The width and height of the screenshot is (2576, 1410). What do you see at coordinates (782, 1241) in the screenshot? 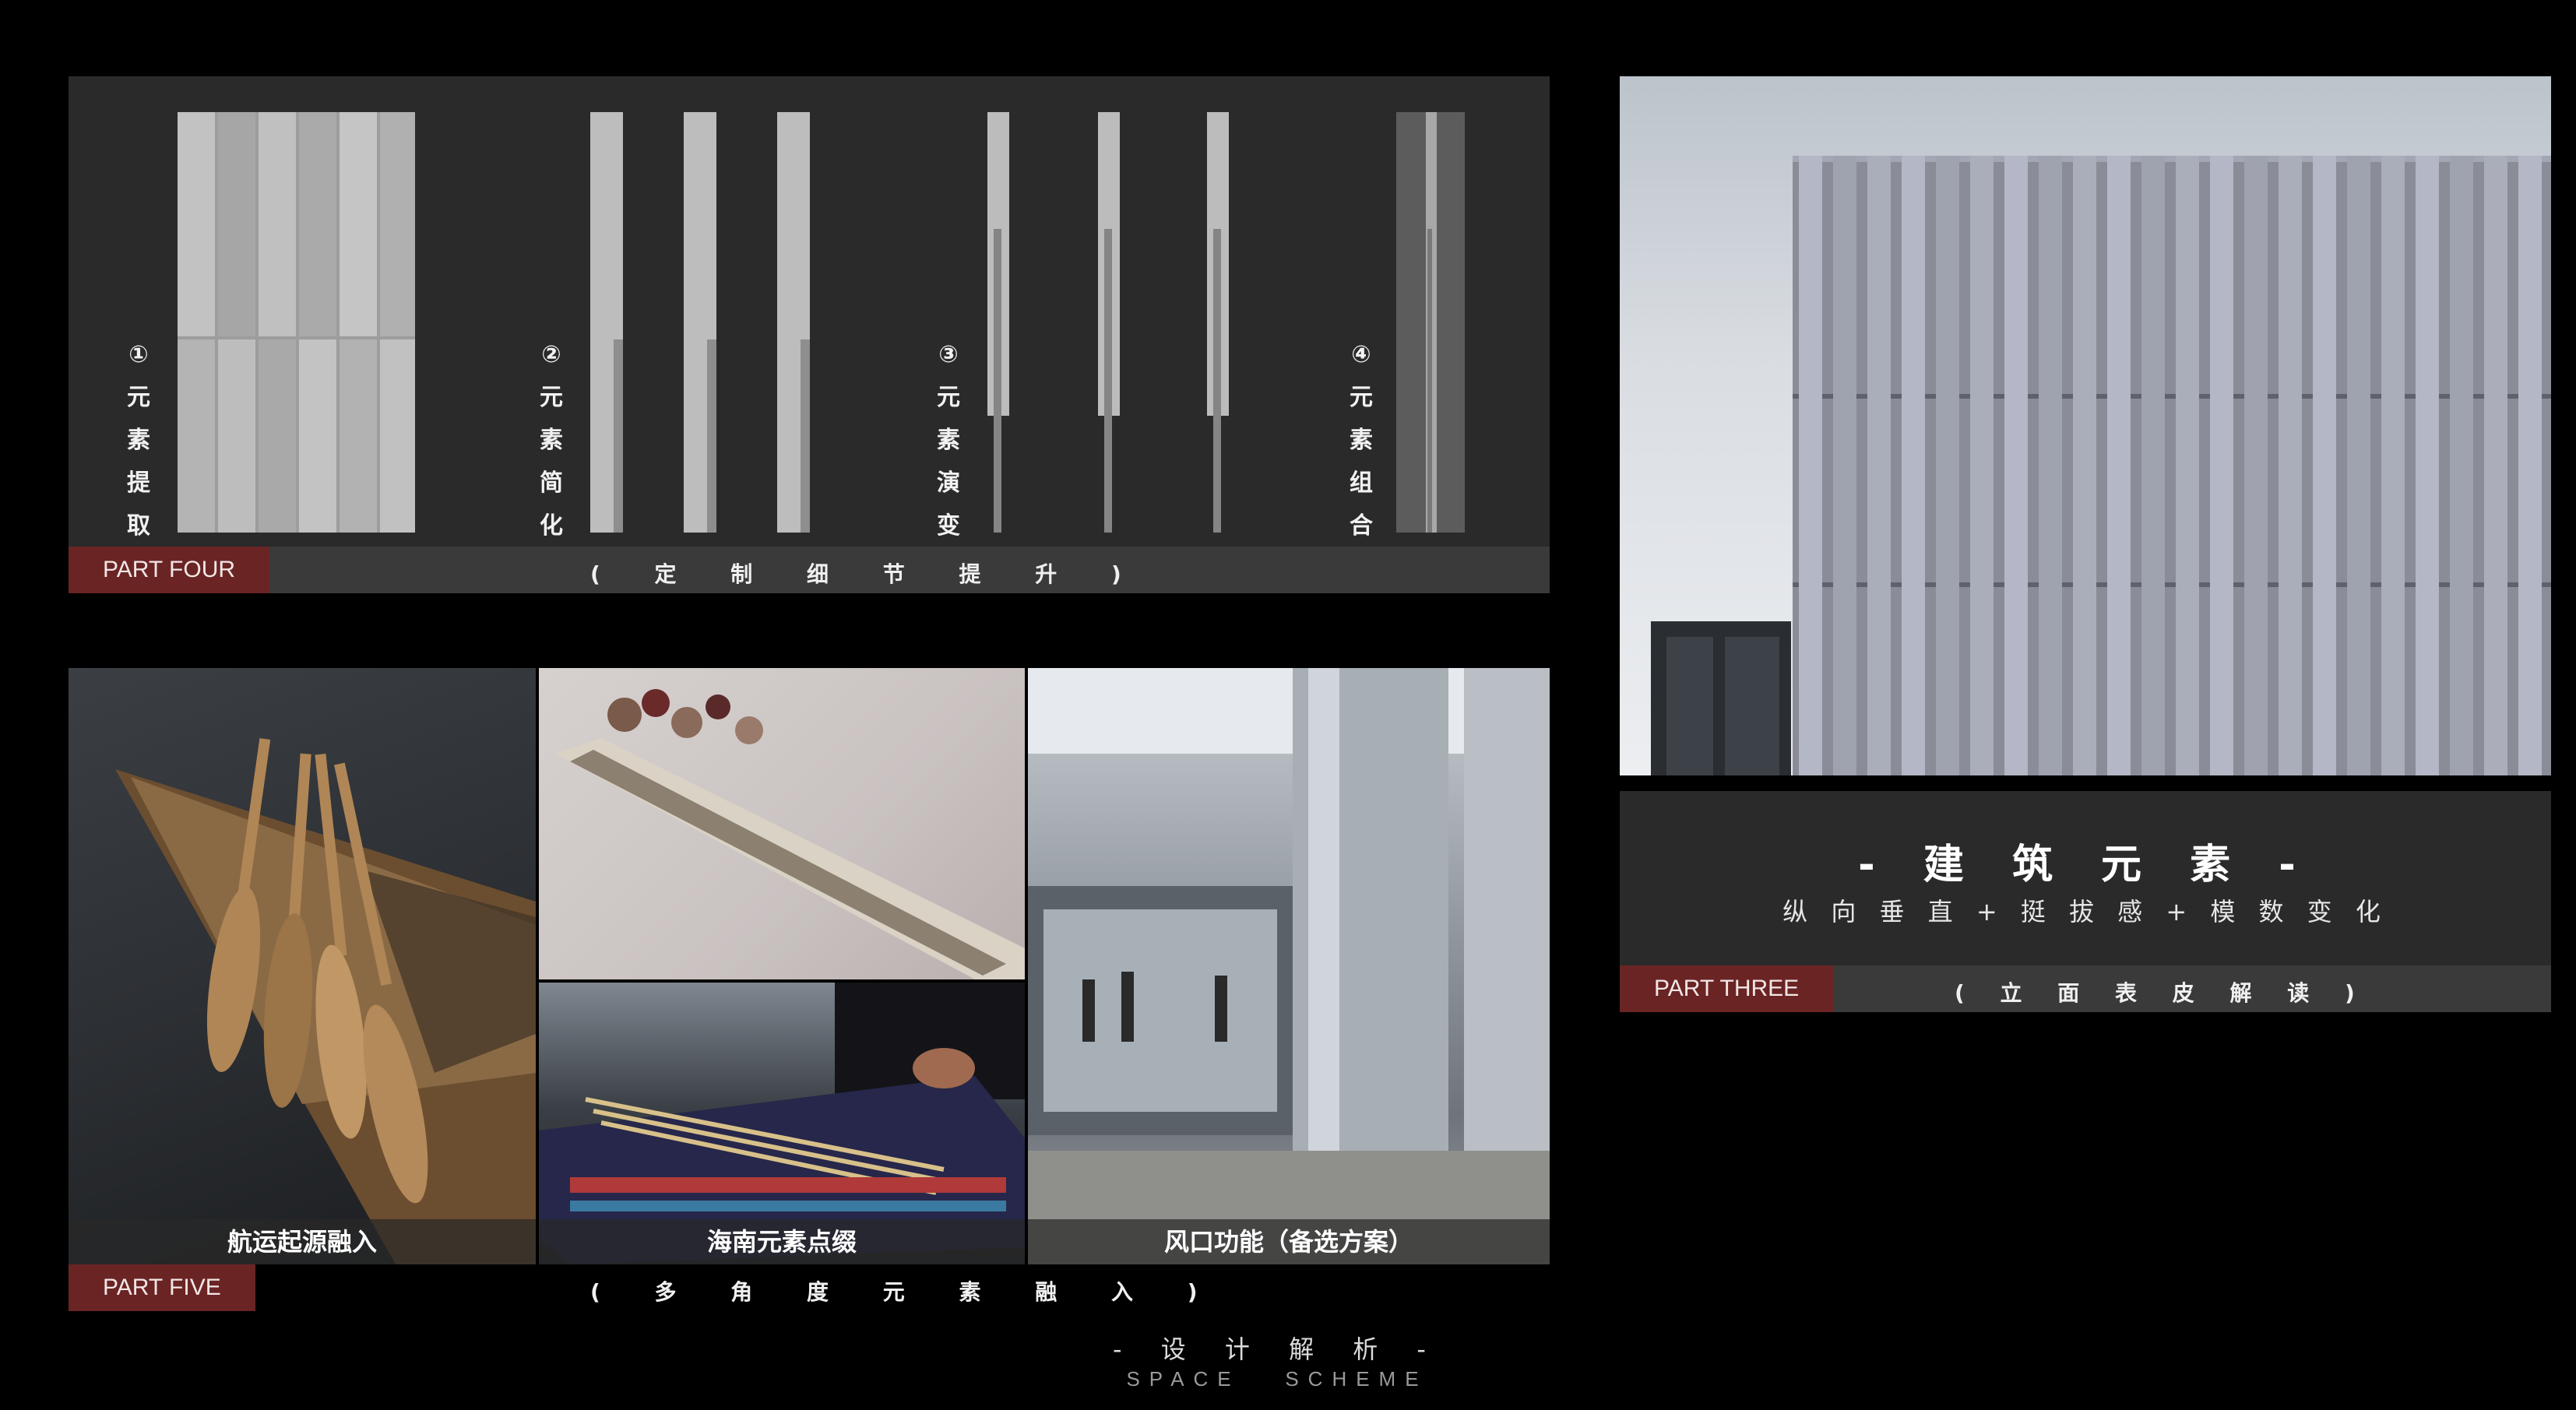
I see `photo-caption-hainan: 海南元素点缀` at bounding box center [782, 1241].